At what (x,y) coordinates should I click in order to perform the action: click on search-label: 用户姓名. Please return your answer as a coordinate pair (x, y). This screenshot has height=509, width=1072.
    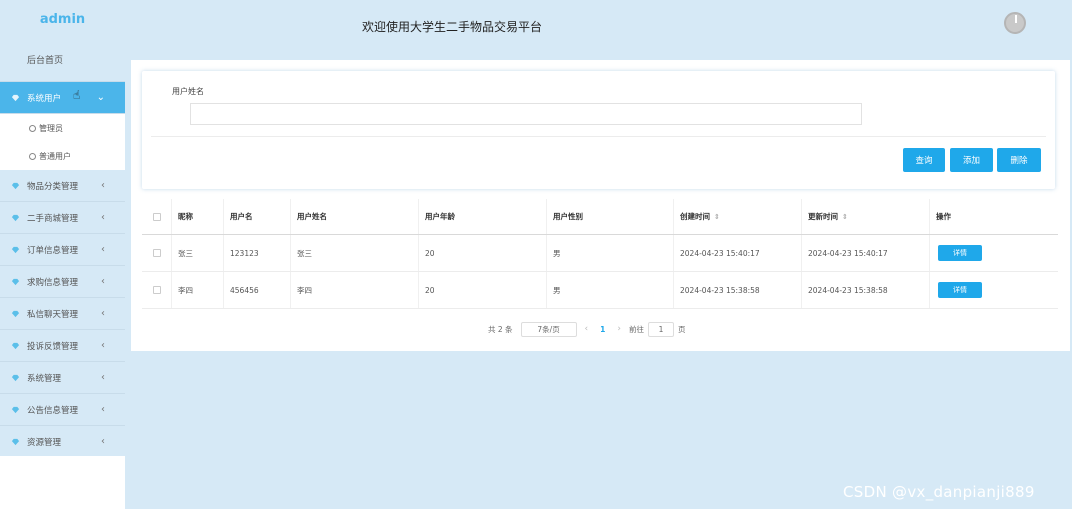
    Looking at the image, I should click on (188, 91).